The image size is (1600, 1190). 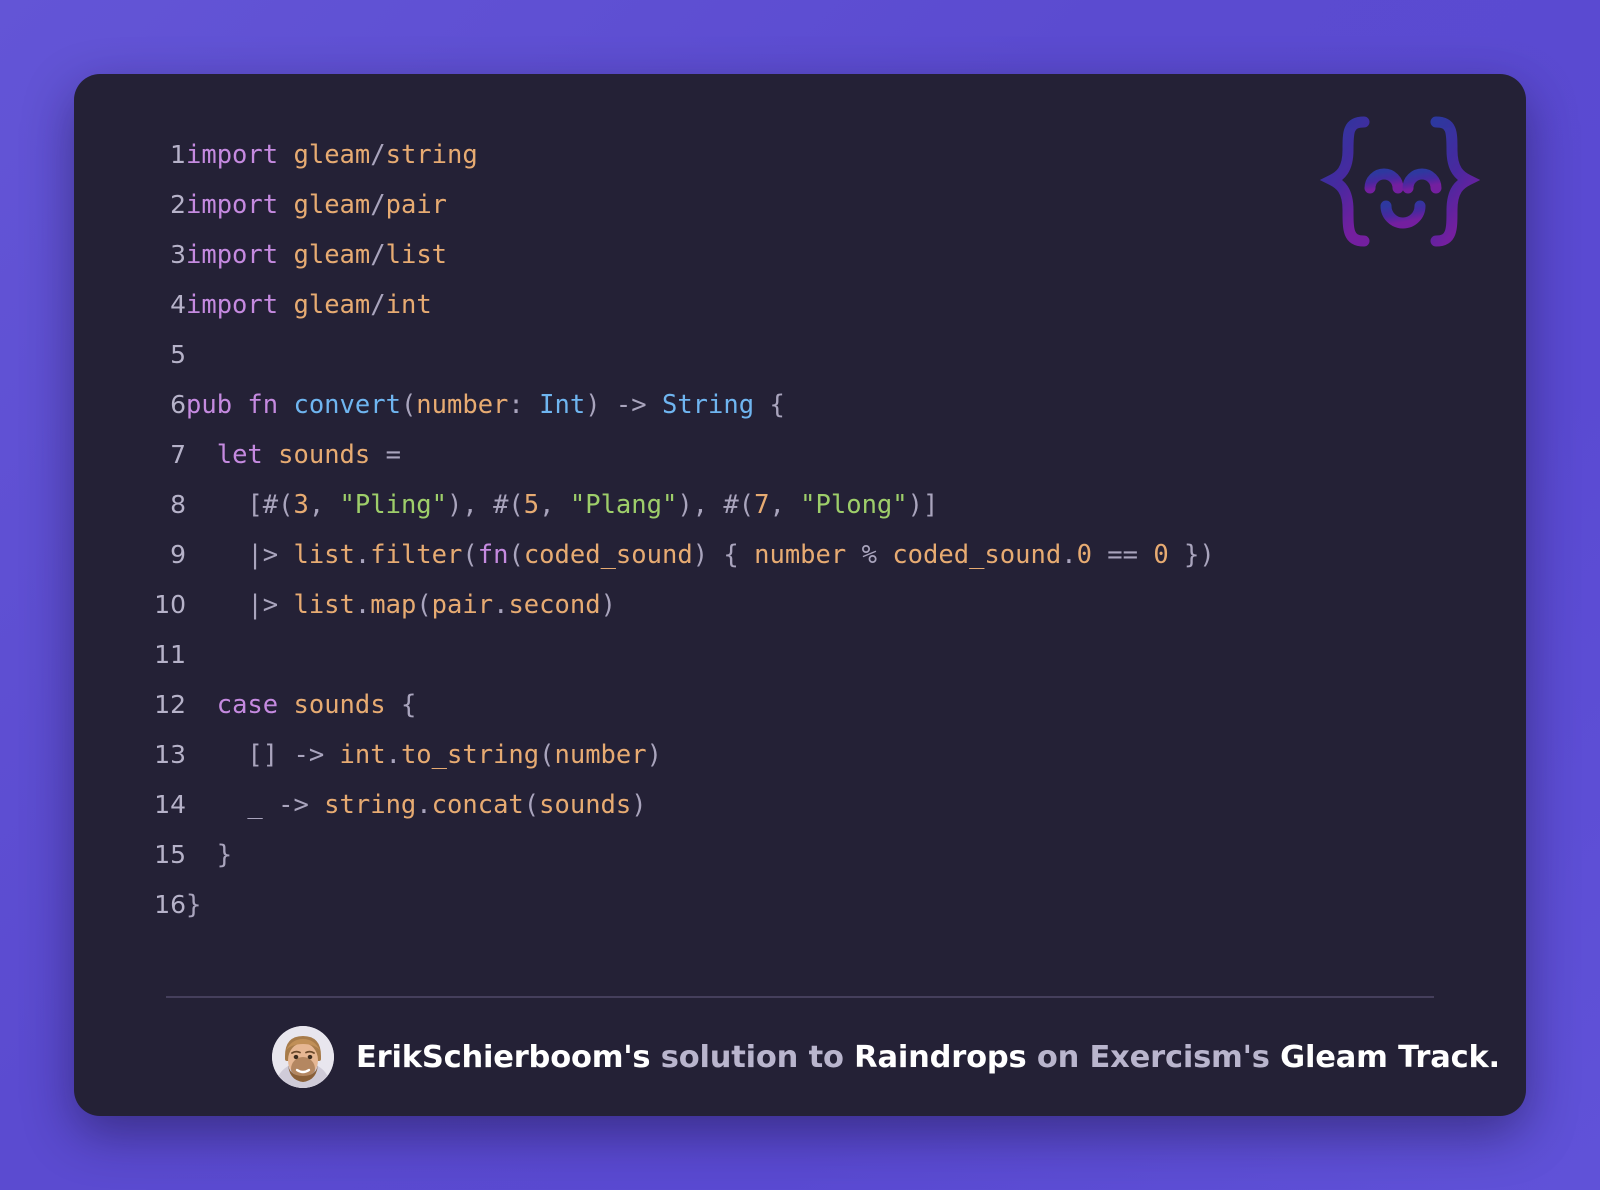 What do you see at coordinates (1122, 555) in the screenshot?
I see `code-token: ==` at bounding box center [1122, 555].